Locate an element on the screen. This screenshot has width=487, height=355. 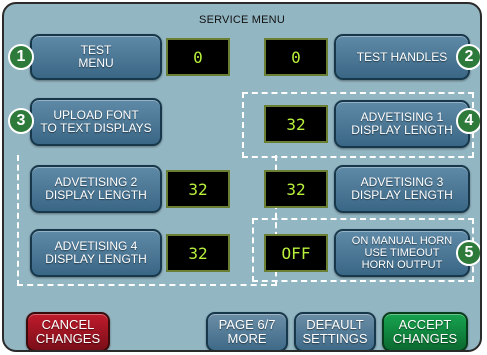
test-menu-value: 0 is located at coordinates (198, 57).